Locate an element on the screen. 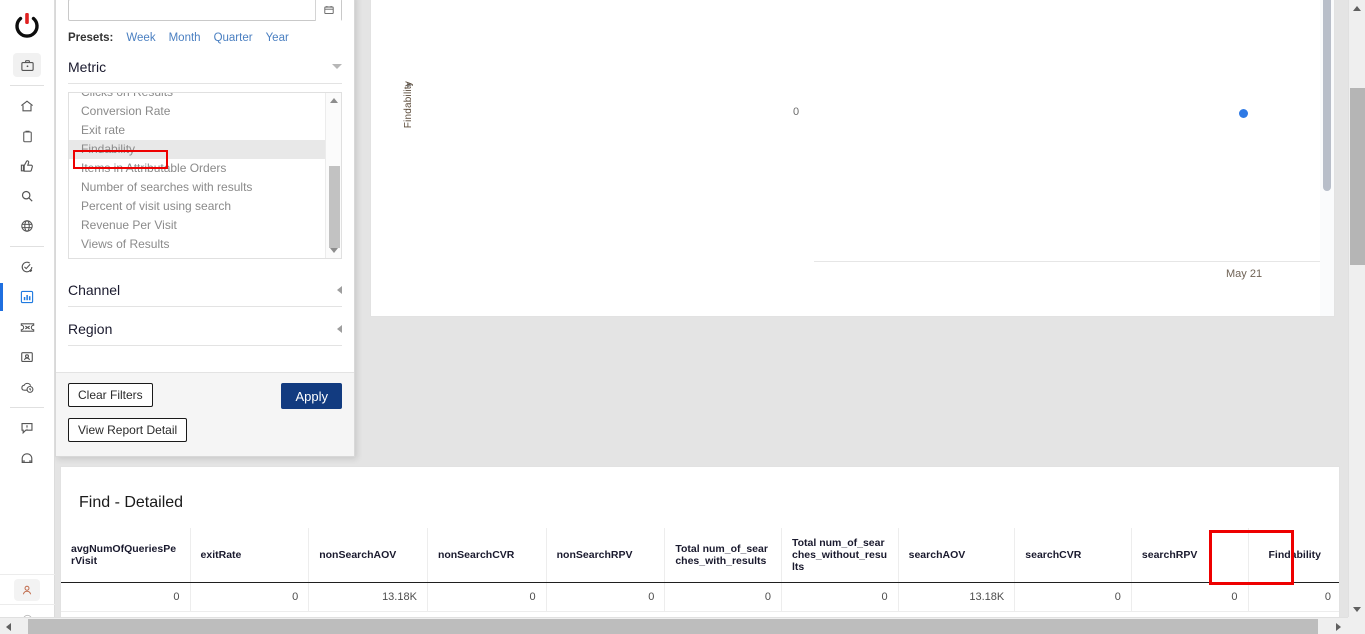  home-icon is located at coordinates (27, 106).